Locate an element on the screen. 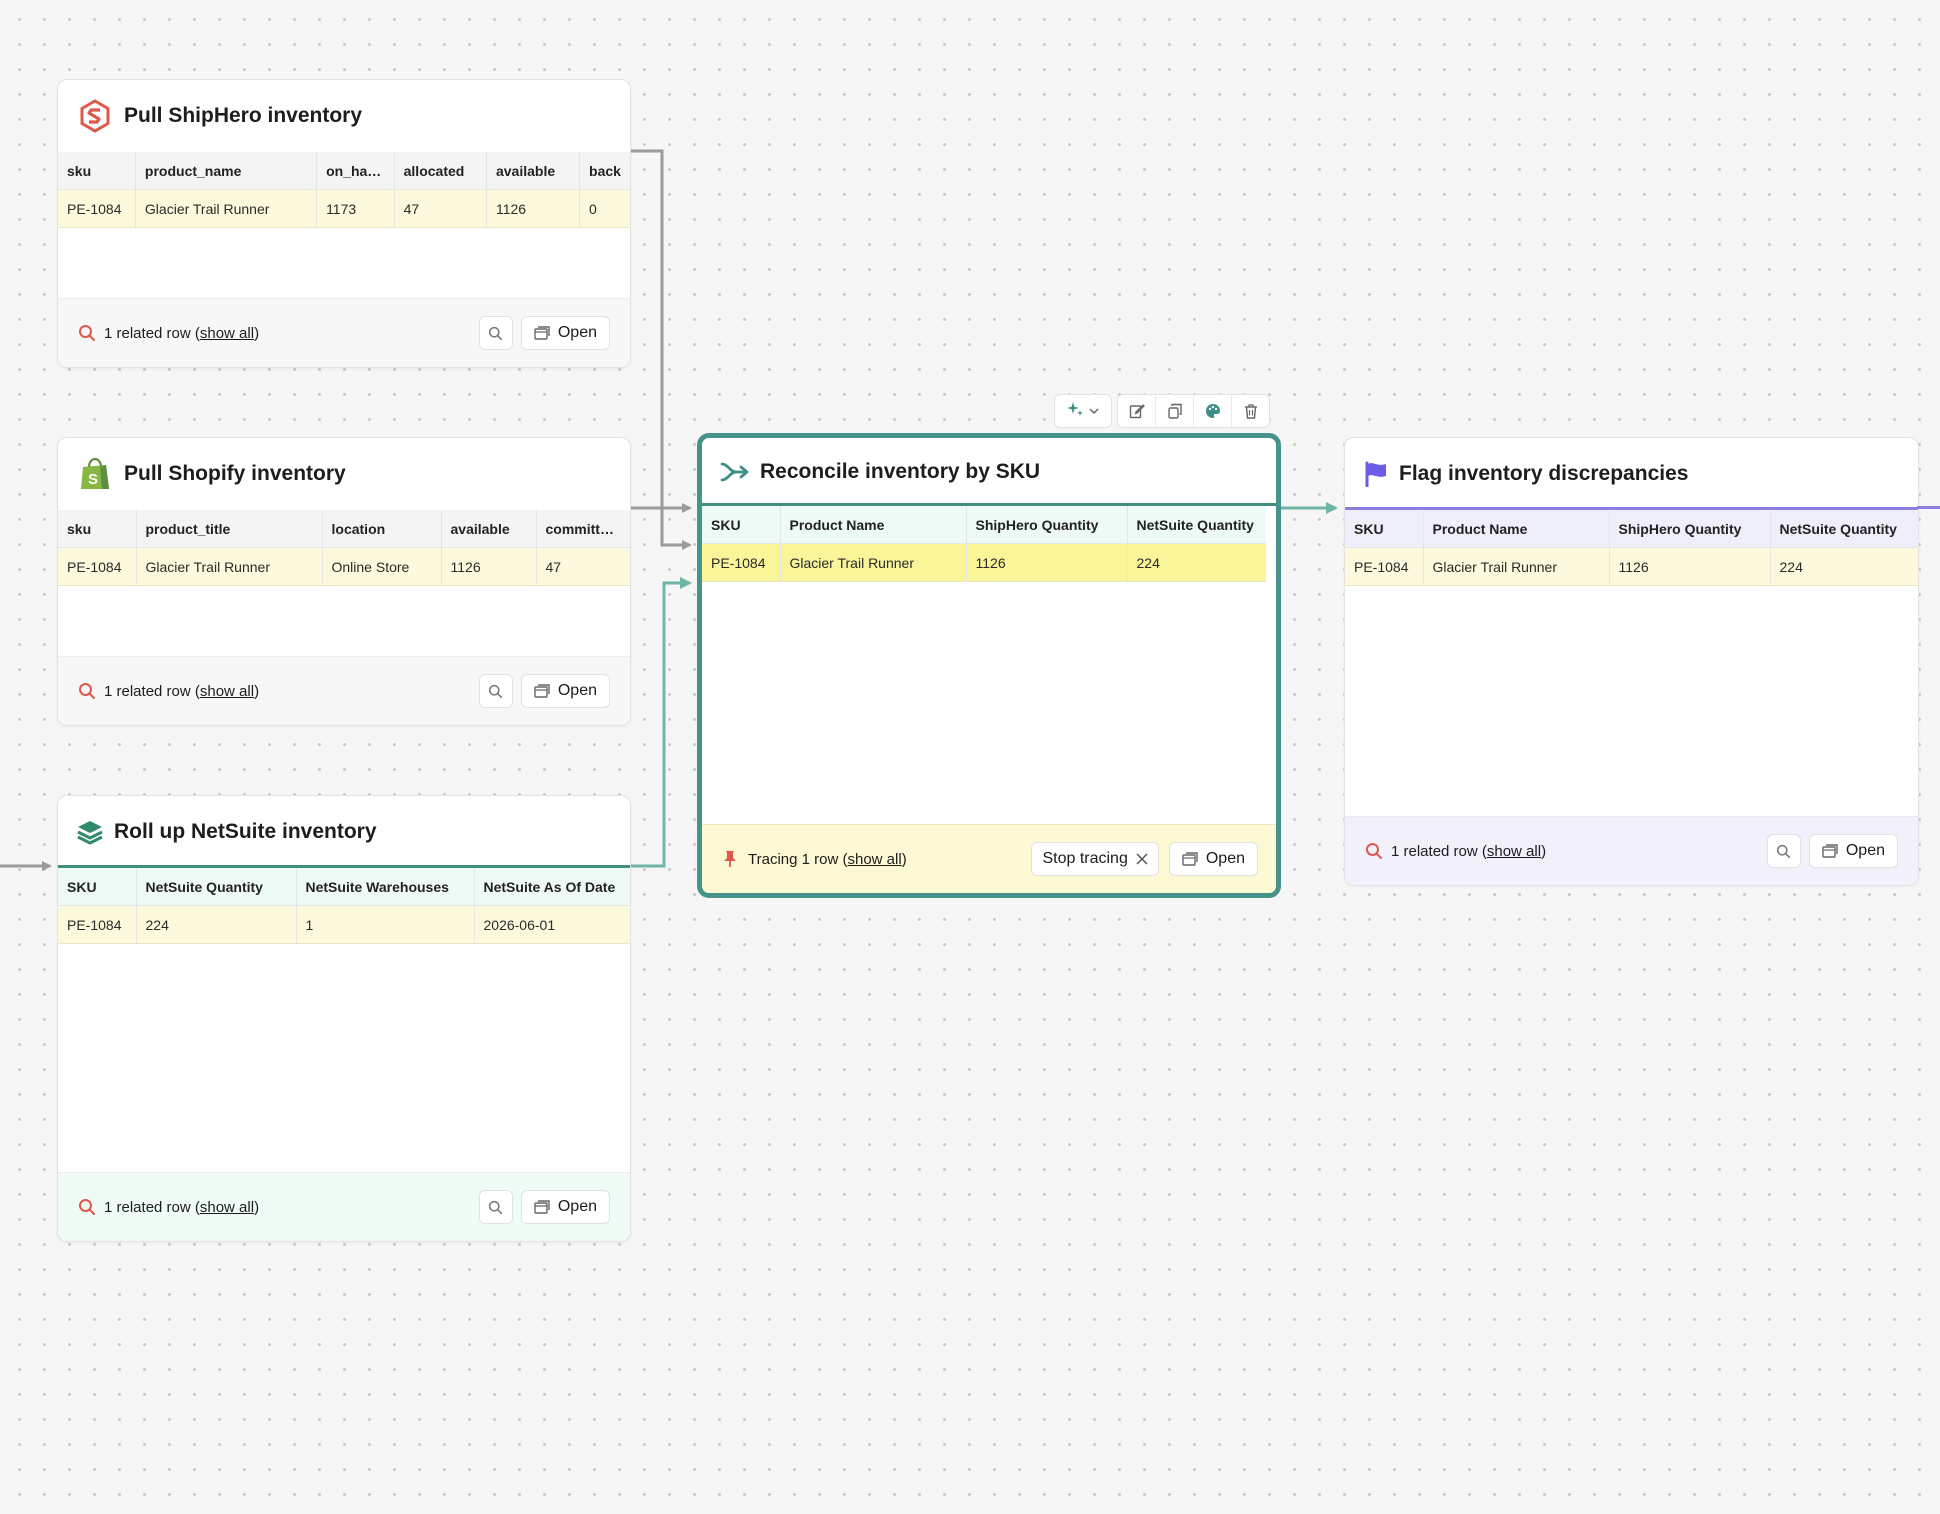 The height and width of the screenshot is (1514, 1940). duplicate-button is located at coordinates (1174, 411).